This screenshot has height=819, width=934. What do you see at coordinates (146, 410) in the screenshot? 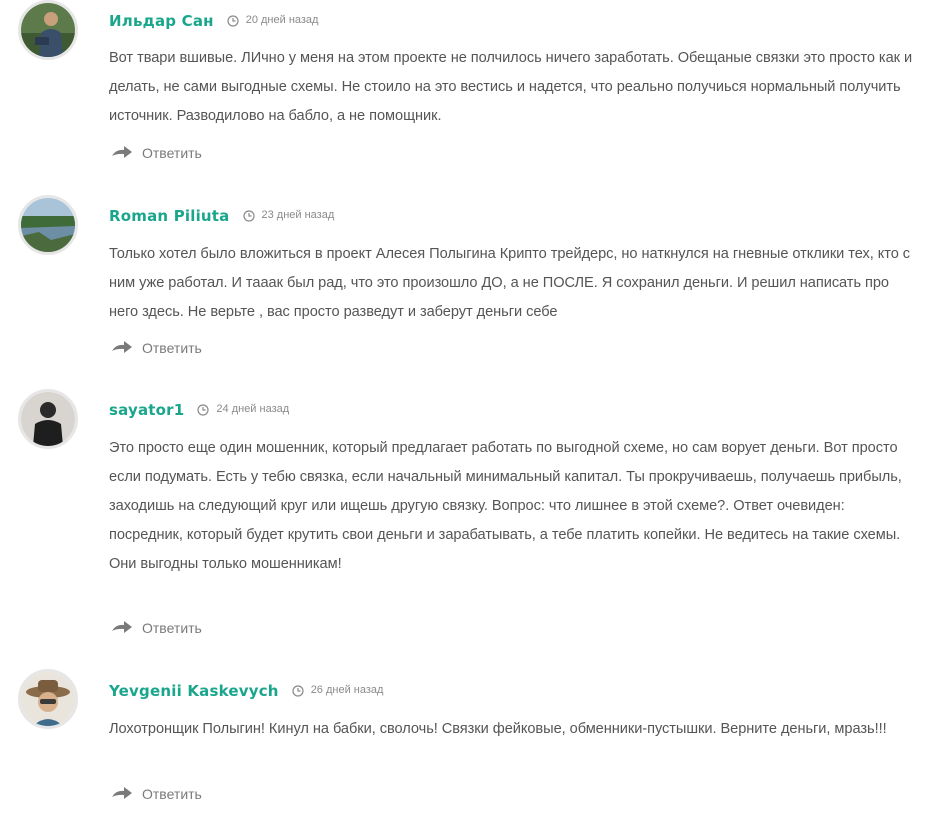
I see `author-name: sayator1` at bounding box center [146, 410].